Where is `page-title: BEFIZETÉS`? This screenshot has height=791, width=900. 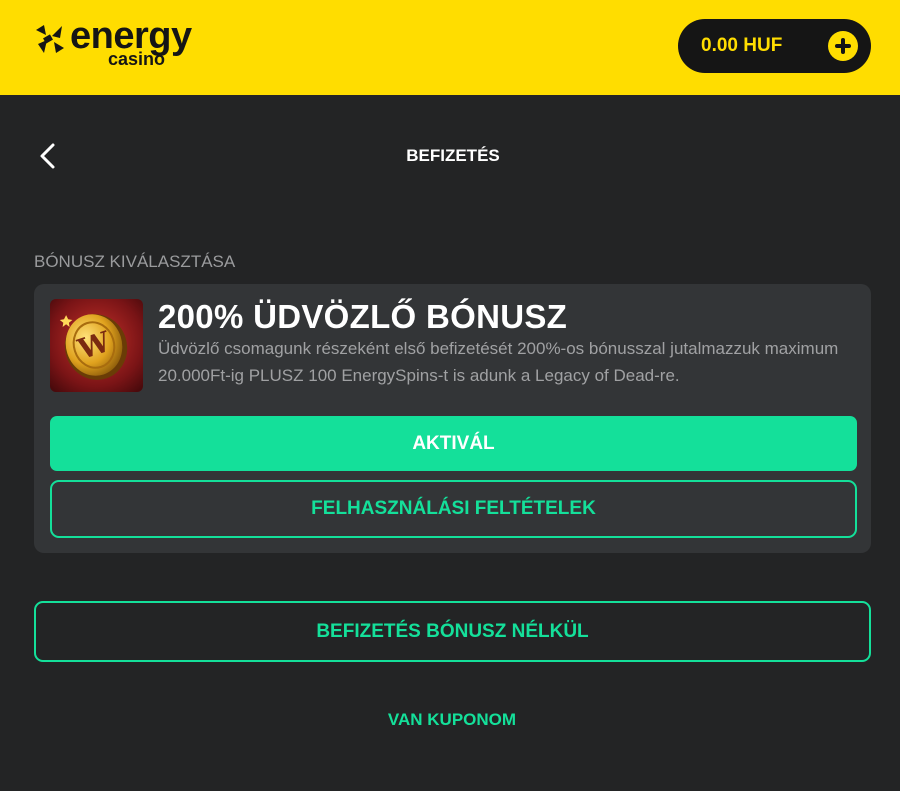 page-title: BEFIZETÉS is located at coordinates (453, 155).